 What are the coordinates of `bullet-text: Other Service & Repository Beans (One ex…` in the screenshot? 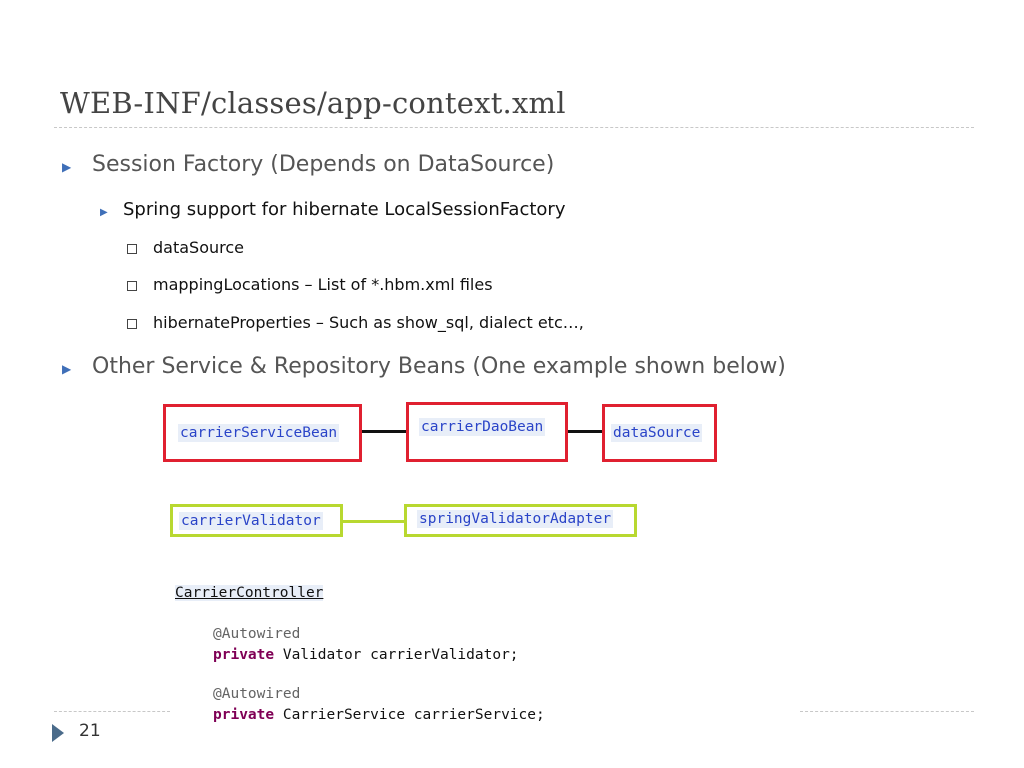 It's located at (439, 366).